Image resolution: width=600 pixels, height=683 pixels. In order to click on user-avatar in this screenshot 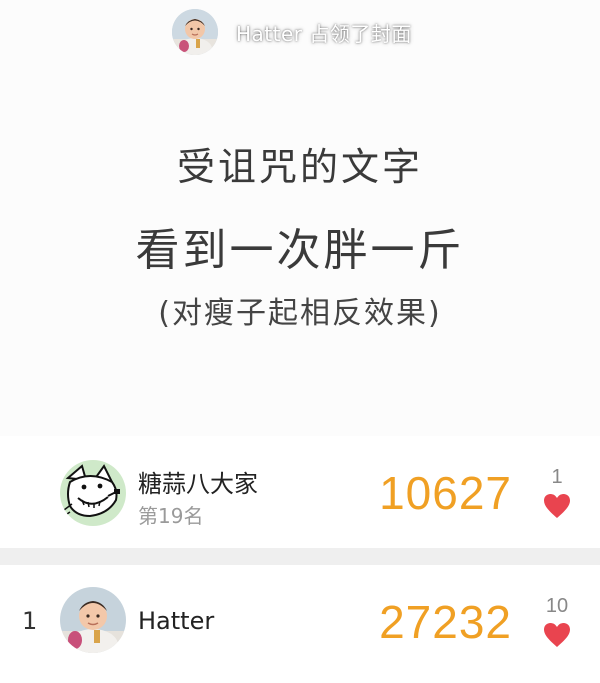, I will do `click(93, 620)`.